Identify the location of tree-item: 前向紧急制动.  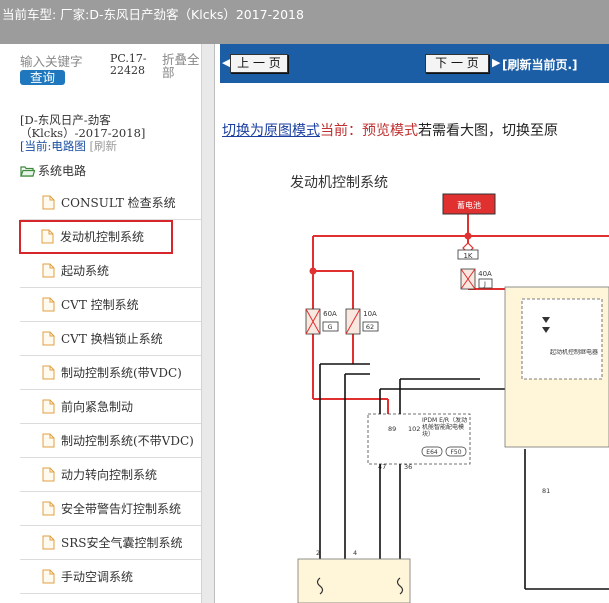
(111, 407).